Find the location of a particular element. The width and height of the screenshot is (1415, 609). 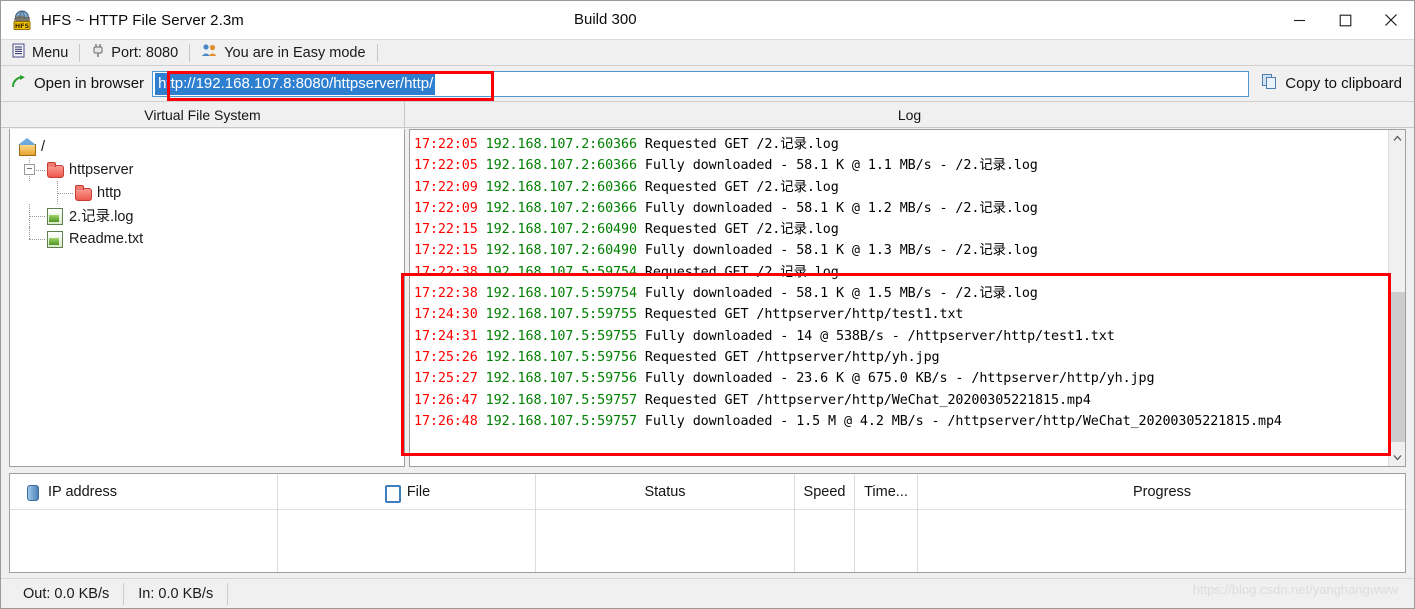

transfers-table-body is located at coordinates (707, 541).